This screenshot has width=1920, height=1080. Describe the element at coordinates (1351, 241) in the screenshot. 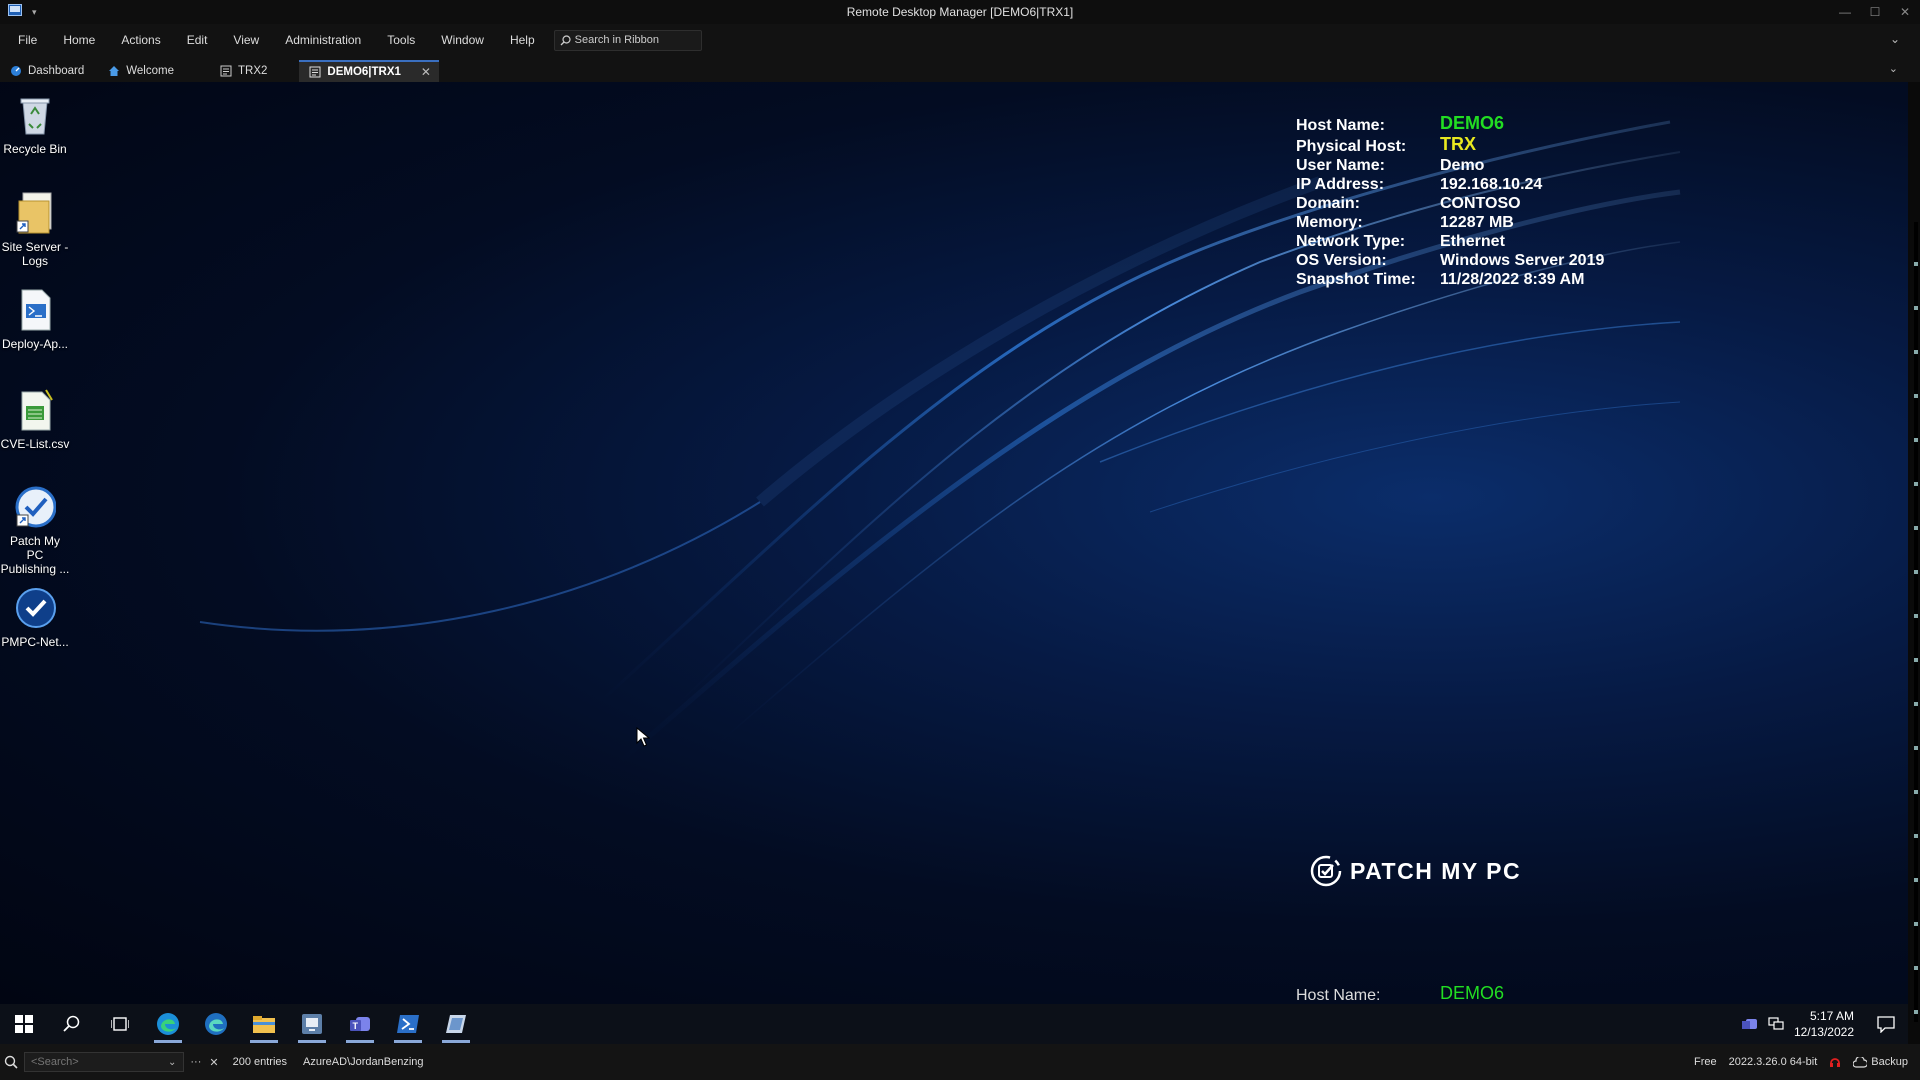

I see `bginfo-label-network: Network Type:` at that location.